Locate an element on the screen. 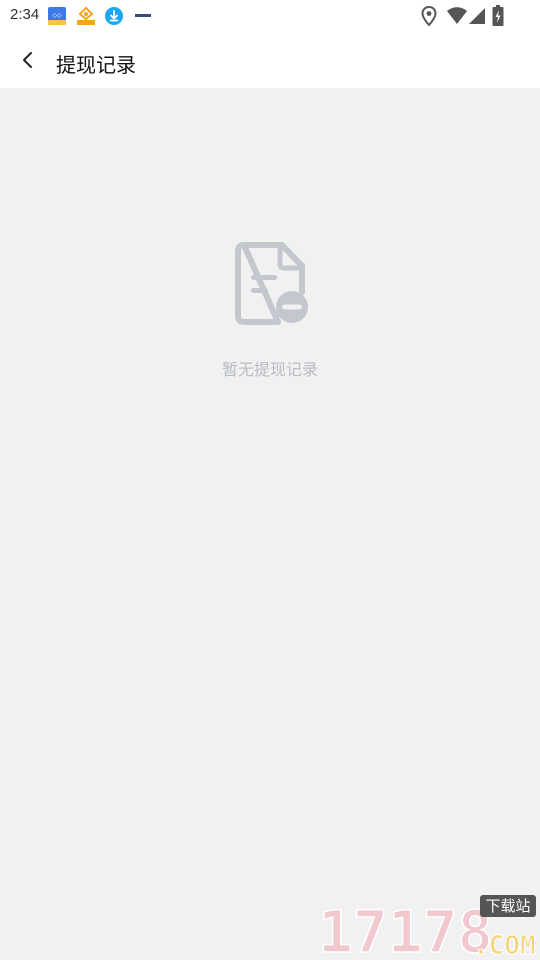  small-logo-icon is located at coordinates (143, 15).